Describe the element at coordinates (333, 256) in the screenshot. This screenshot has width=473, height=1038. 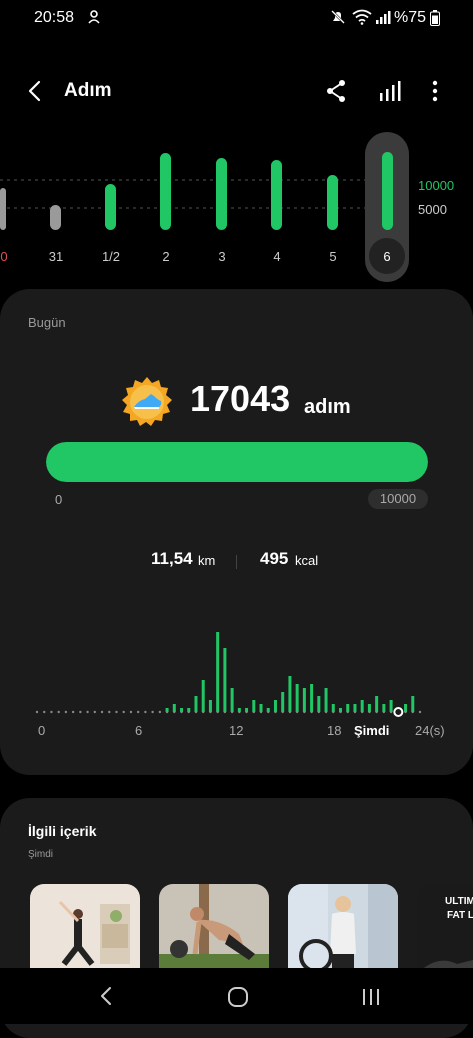
I see `week-label-5: 5` at that location.